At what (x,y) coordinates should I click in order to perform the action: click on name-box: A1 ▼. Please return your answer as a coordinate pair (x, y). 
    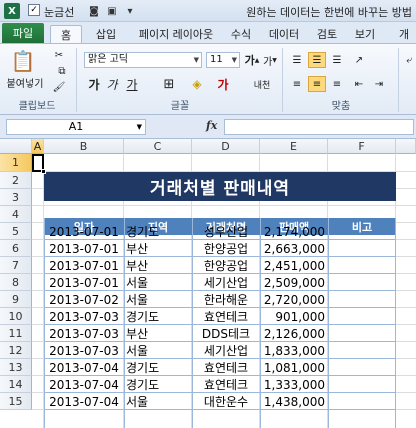
    Looking at the image, I should click on (76, 127).